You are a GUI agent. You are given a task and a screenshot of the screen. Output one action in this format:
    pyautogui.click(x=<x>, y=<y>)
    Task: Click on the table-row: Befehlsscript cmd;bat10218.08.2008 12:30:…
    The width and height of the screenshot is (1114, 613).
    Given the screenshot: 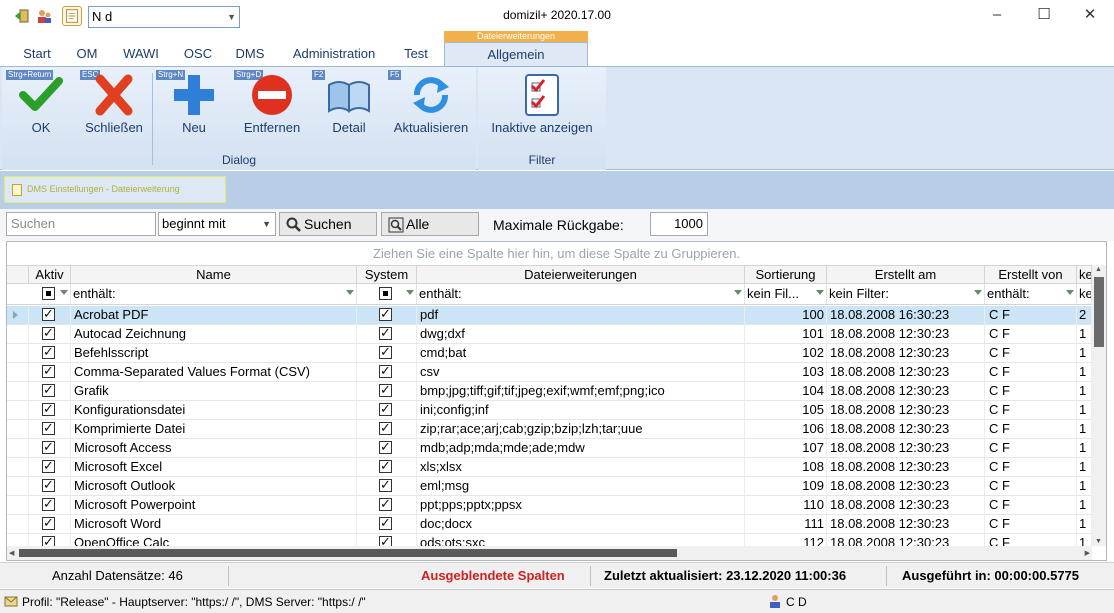 What is the action you would take?
    pyautogui.click(x=549, y=353)
    